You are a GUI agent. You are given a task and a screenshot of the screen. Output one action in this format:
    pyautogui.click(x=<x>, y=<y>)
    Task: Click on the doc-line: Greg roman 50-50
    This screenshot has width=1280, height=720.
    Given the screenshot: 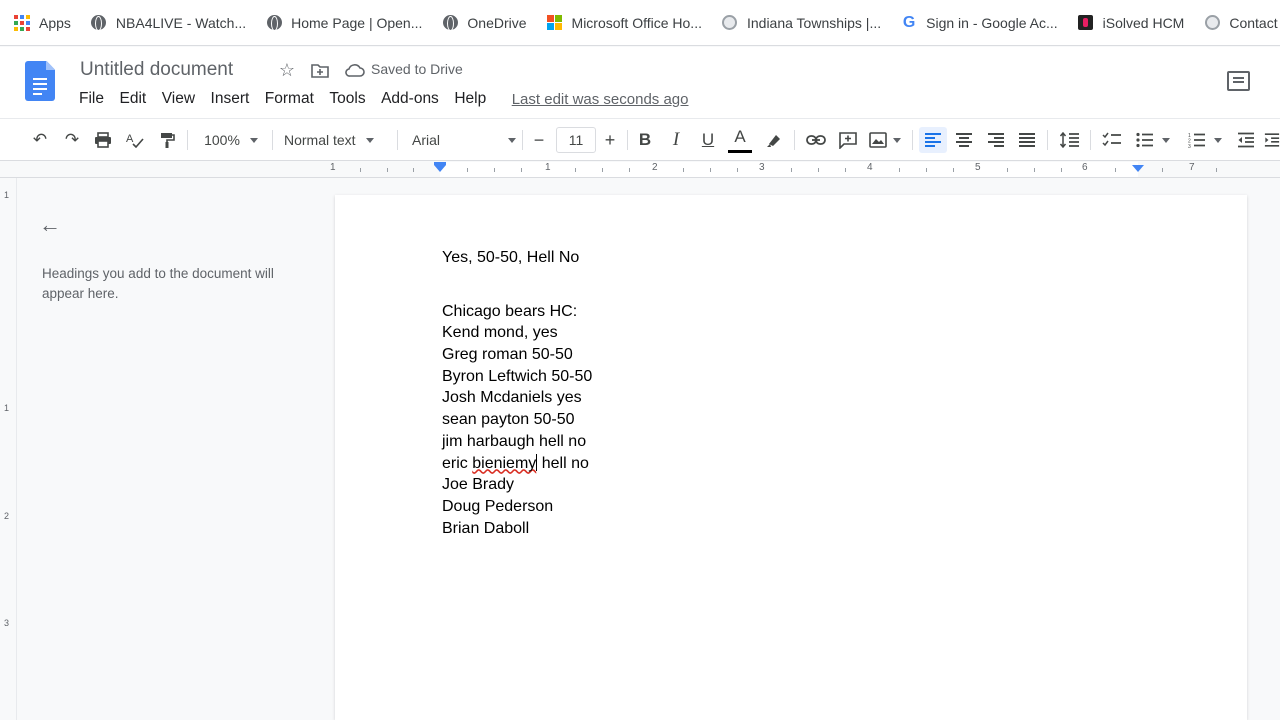 What is the action you would take?
    pyautogui.click(x=517, y=355)
    